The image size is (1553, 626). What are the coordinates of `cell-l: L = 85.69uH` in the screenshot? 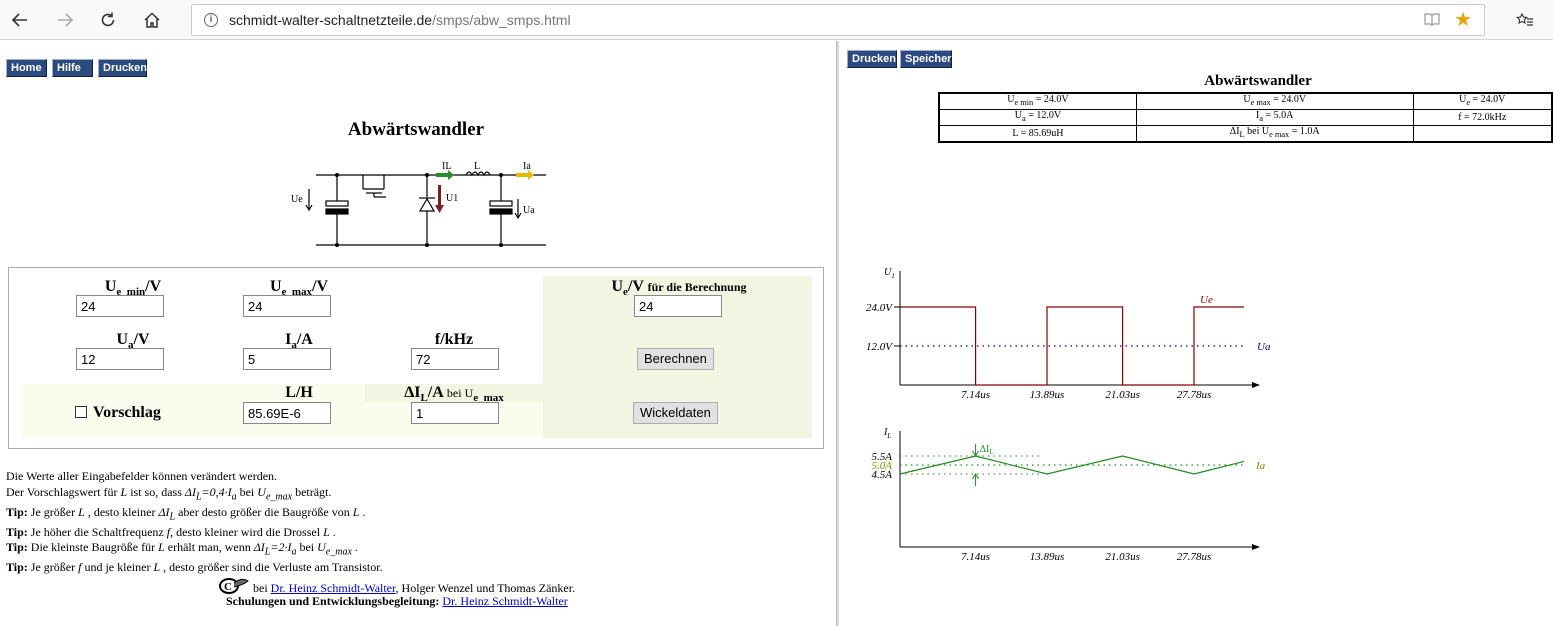 It's located at (1037, 134).